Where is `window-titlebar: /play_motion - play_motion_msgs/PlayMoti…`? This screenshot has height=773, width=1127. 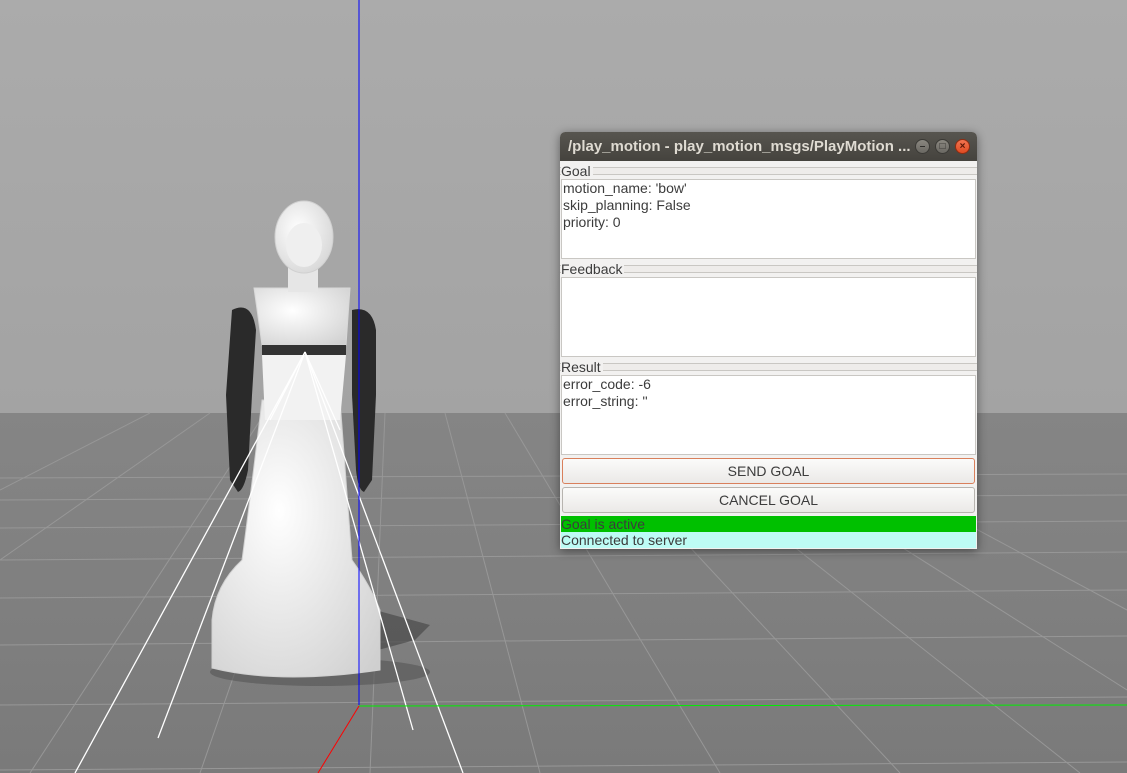
window-titlebar: /play_motion - play_motion_msgs/PlayMoti… is located at coordinates (768, 146).